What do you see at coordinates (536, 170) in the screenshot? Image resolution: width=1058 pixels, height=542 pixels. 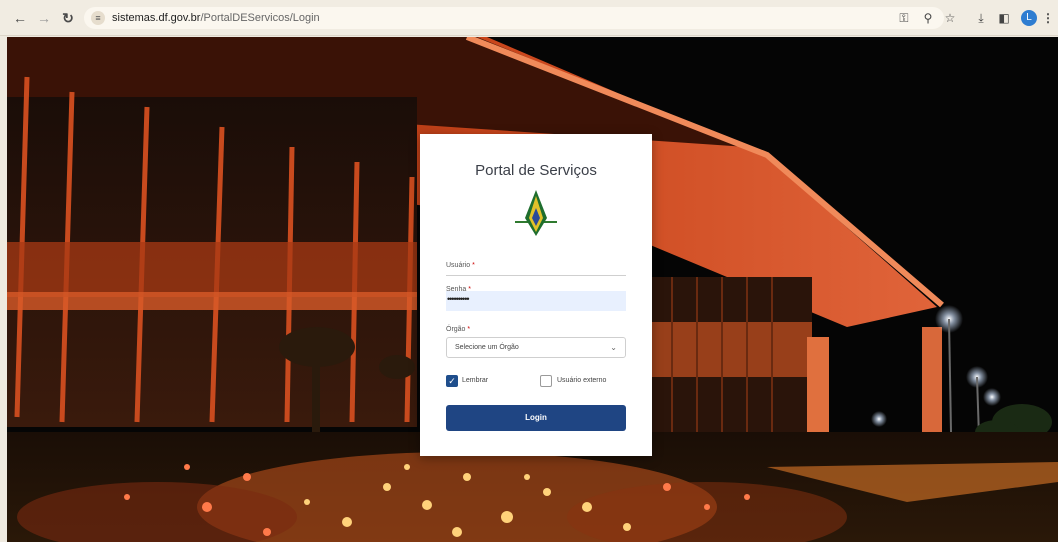 I see `page-title: Portal de Serviços` at bounding box center [536, 170].